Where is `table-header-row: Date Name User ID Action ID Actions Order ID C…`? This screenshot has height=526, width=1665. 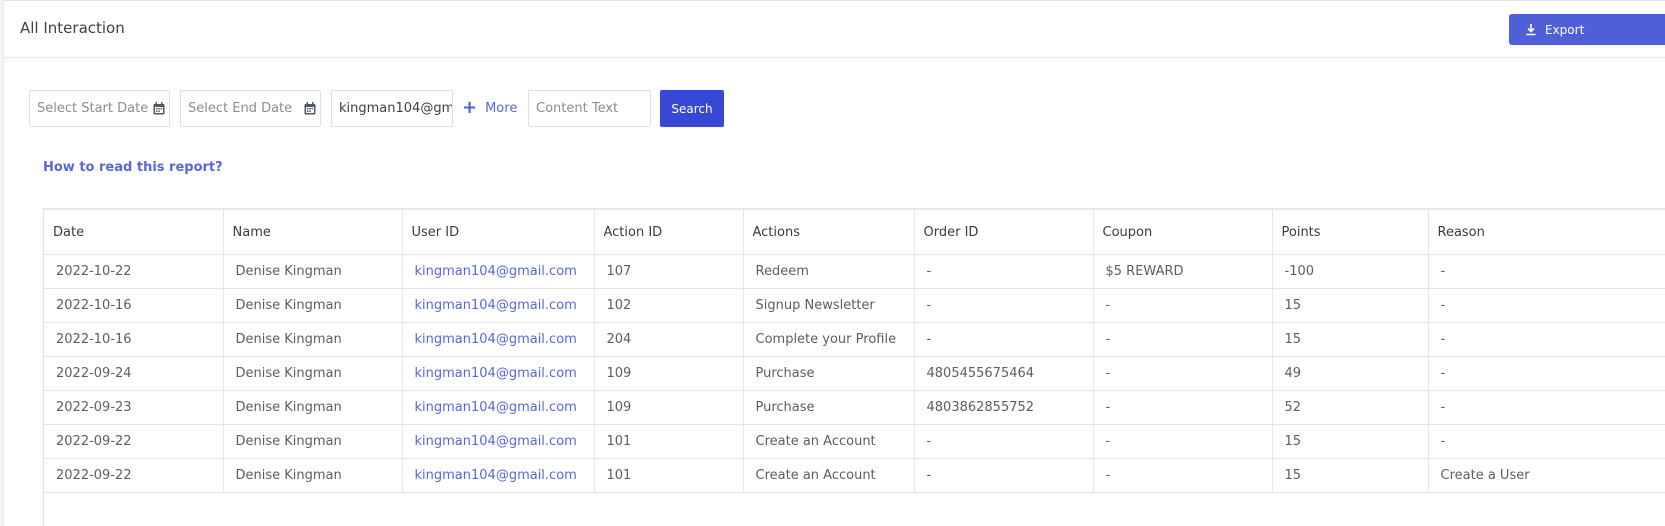
table-header-row: Date Name User ID Action ID Actions Order ID C… is located at coordinates (854, 232).